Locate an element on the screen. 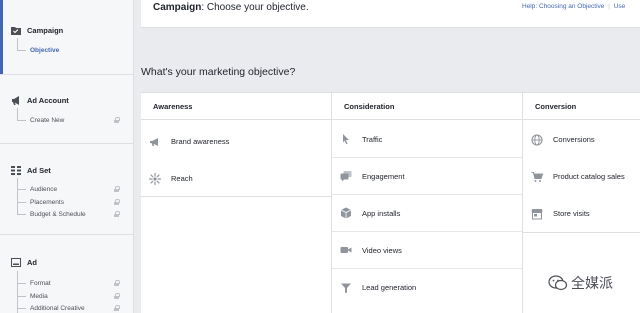 This screenshot has width=640, height=313. folder-check-icon is located at coordinates (16, 31).